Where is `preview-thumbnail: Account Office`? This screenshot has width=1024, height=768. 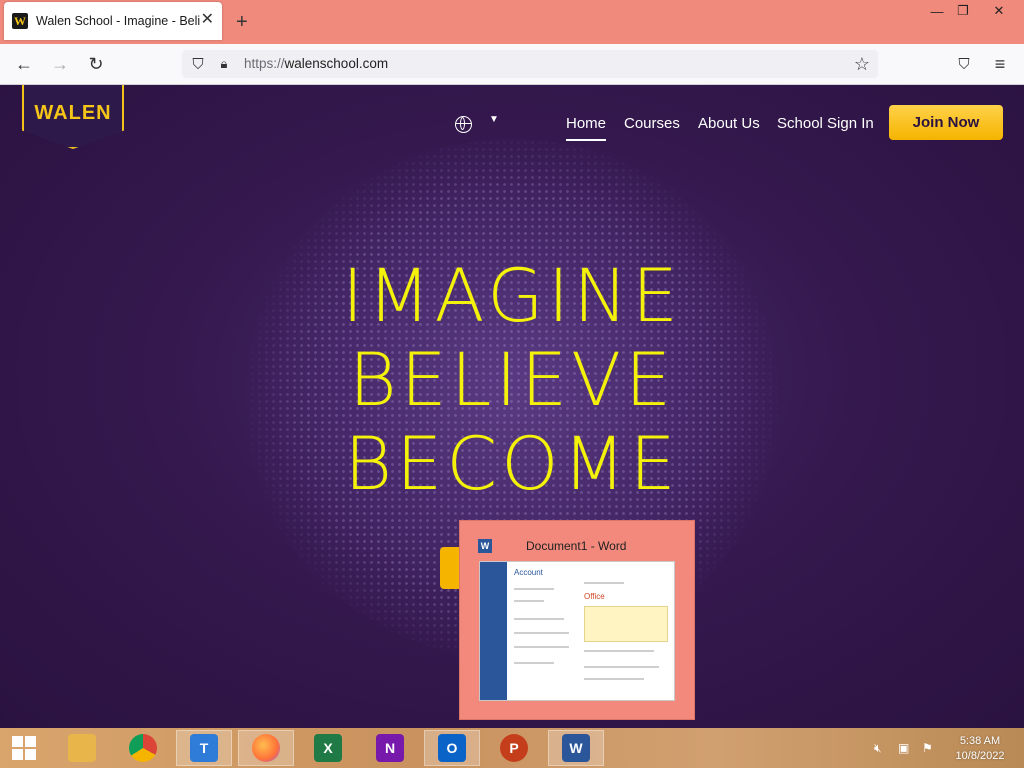
preview-thumbnail: Account Office is located at coordinates (577, 631).